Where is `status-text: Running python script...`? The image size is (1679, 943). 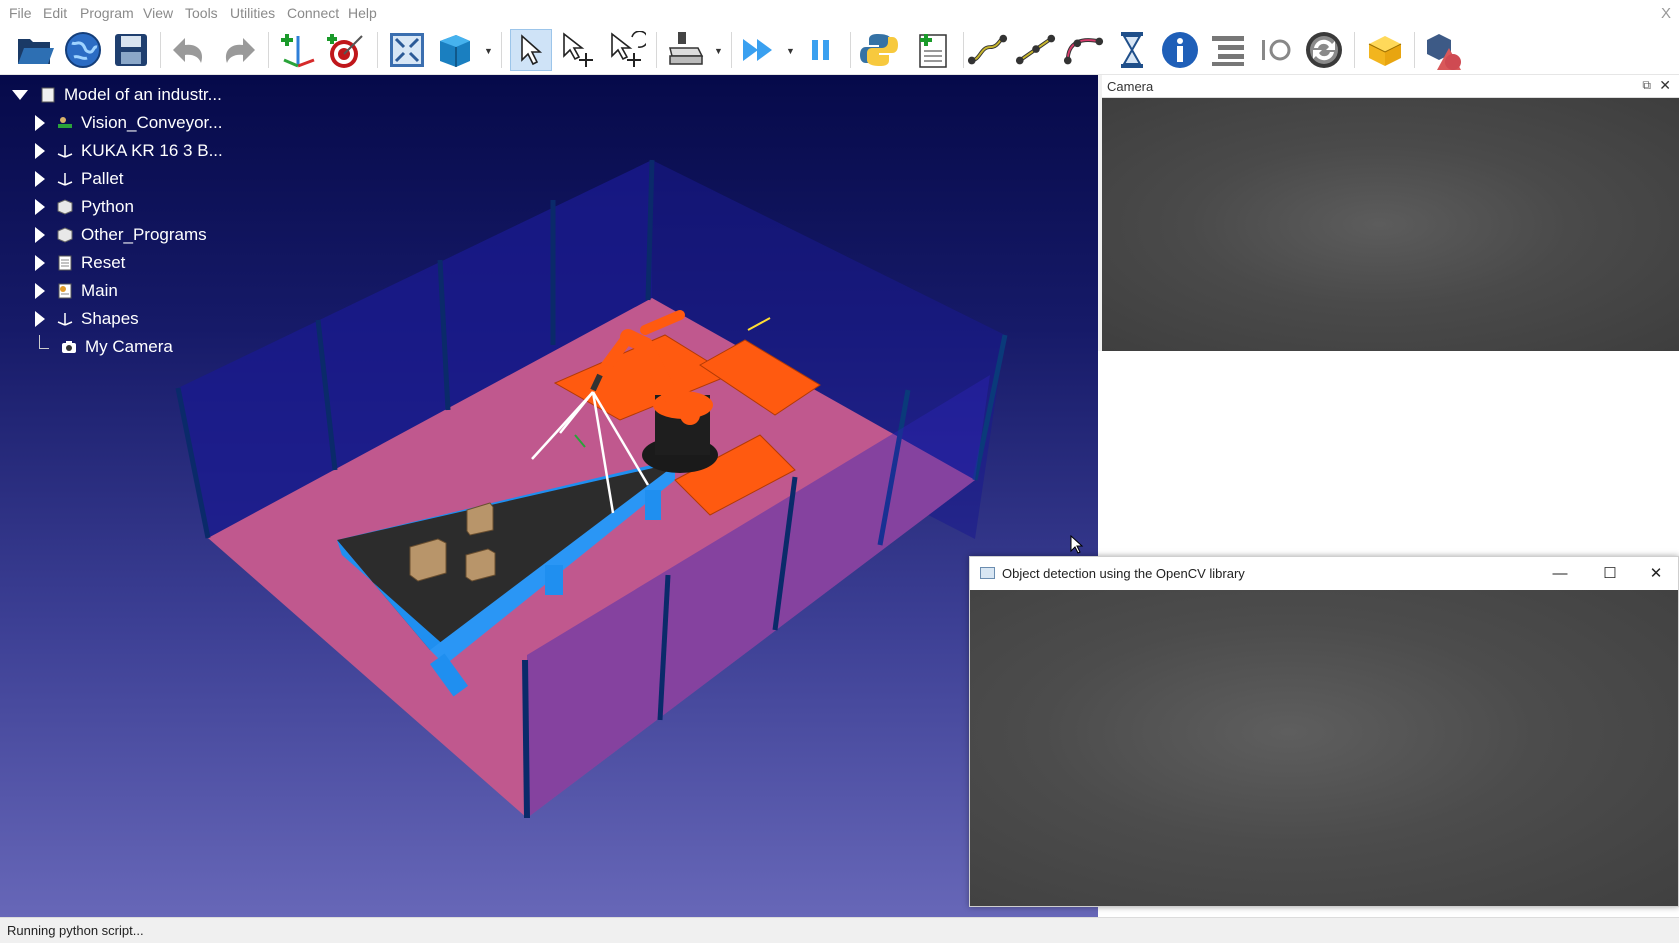
status-text: Running python script... is located at coordinates (75, 930).